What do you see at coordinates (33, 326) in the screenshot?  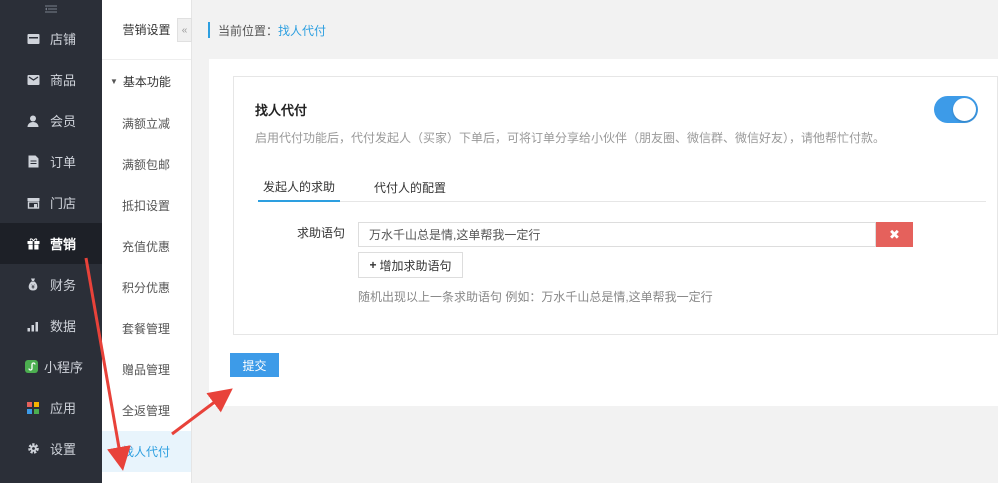 I see `bar-chart-icon` at bounding box center [33, 326].